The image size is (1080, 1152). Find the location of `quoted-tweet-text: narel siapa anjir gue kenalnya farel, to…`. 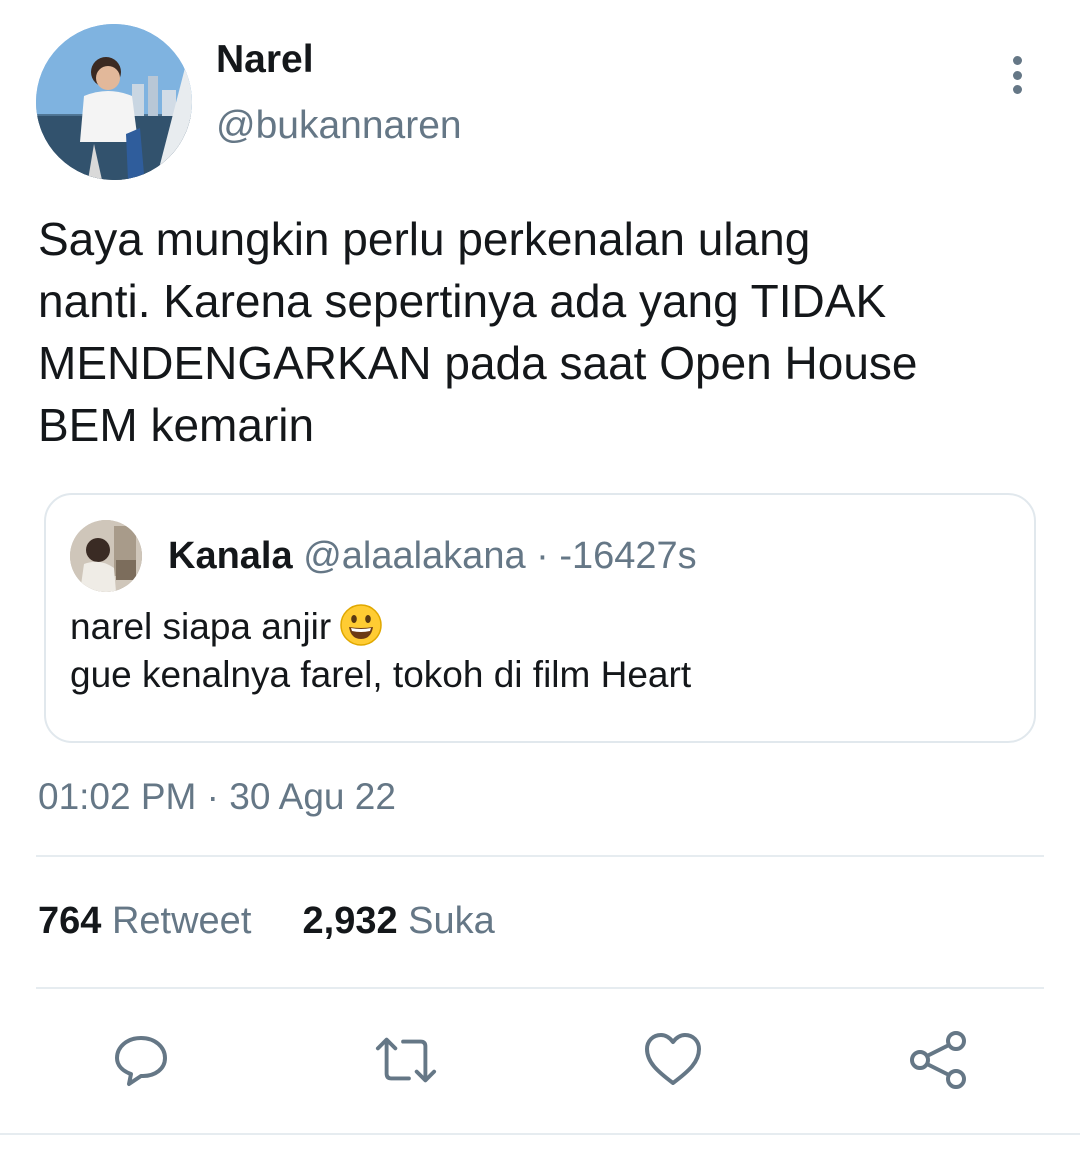

quoted-tweet-text: narel siapa anjir gue kenalnya farel, to… is located at coordinates (380, 651).